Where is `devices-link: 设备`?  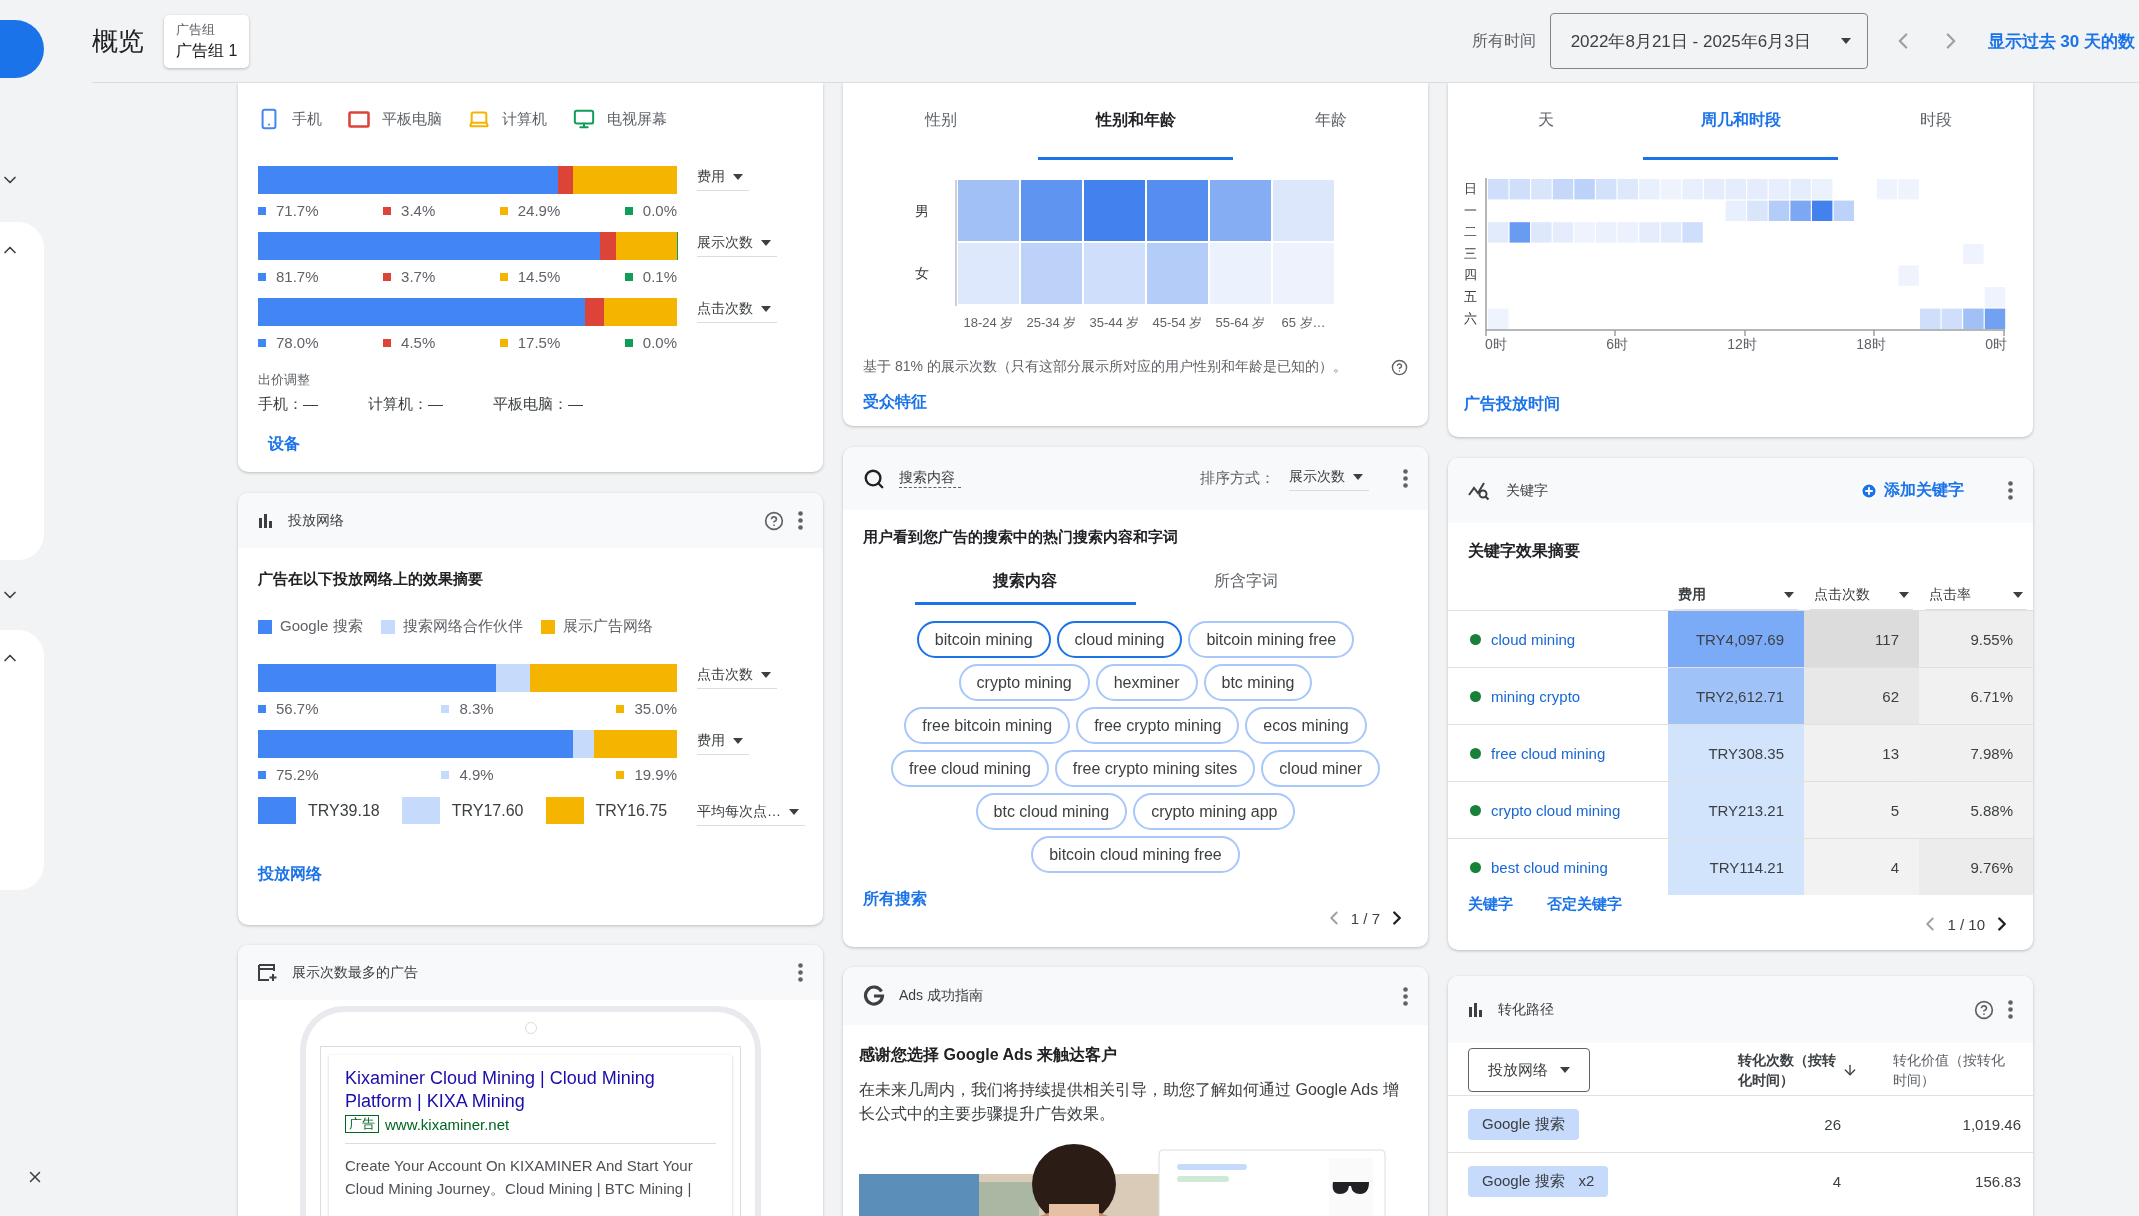
devices-link: 设备 is located at coordinates (284, 444).